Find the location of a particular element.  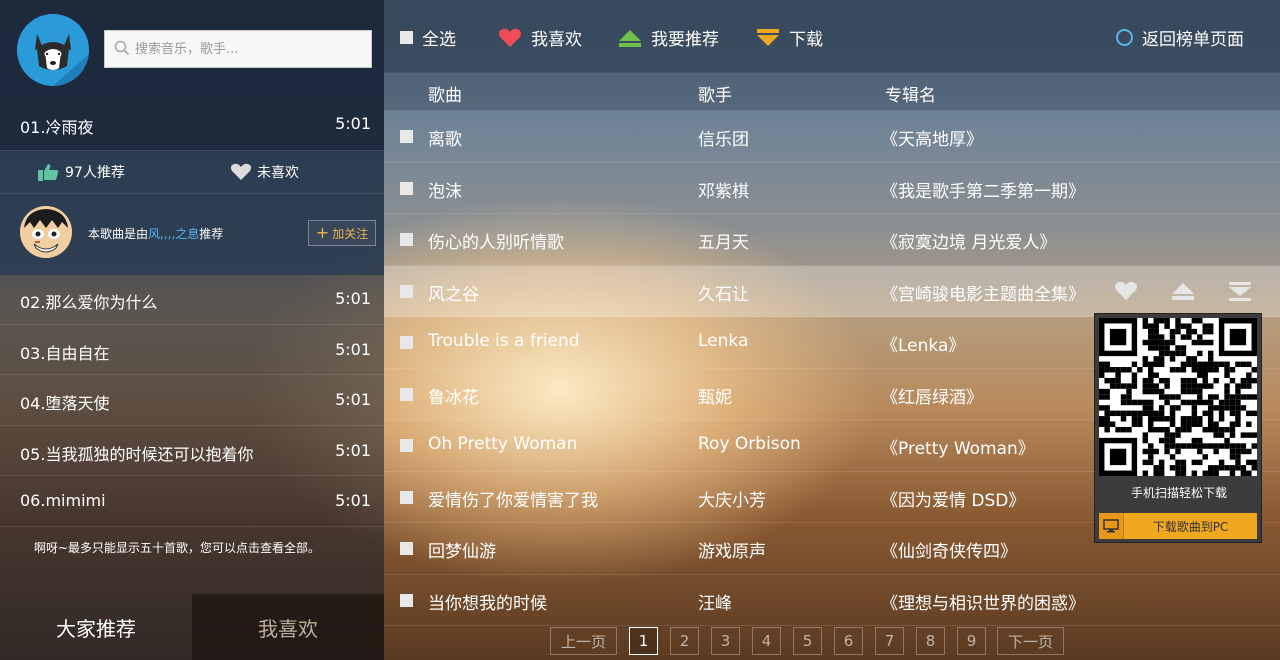

playlist-item: 05.当我孤独的时候还可以抱着你 5:01 is located at coordinates (192, 451).